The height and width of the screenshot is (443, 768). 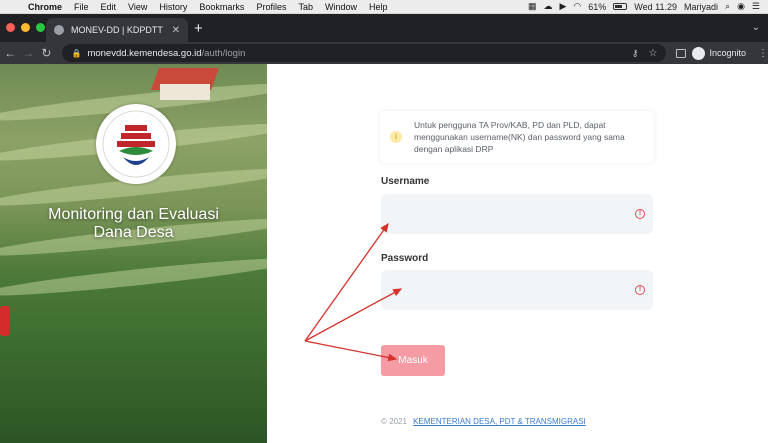 What do you see at coordinates (5, 321) in the screenshot?
I see `farmer-figure-decoration` at bounding box center [5, 321].